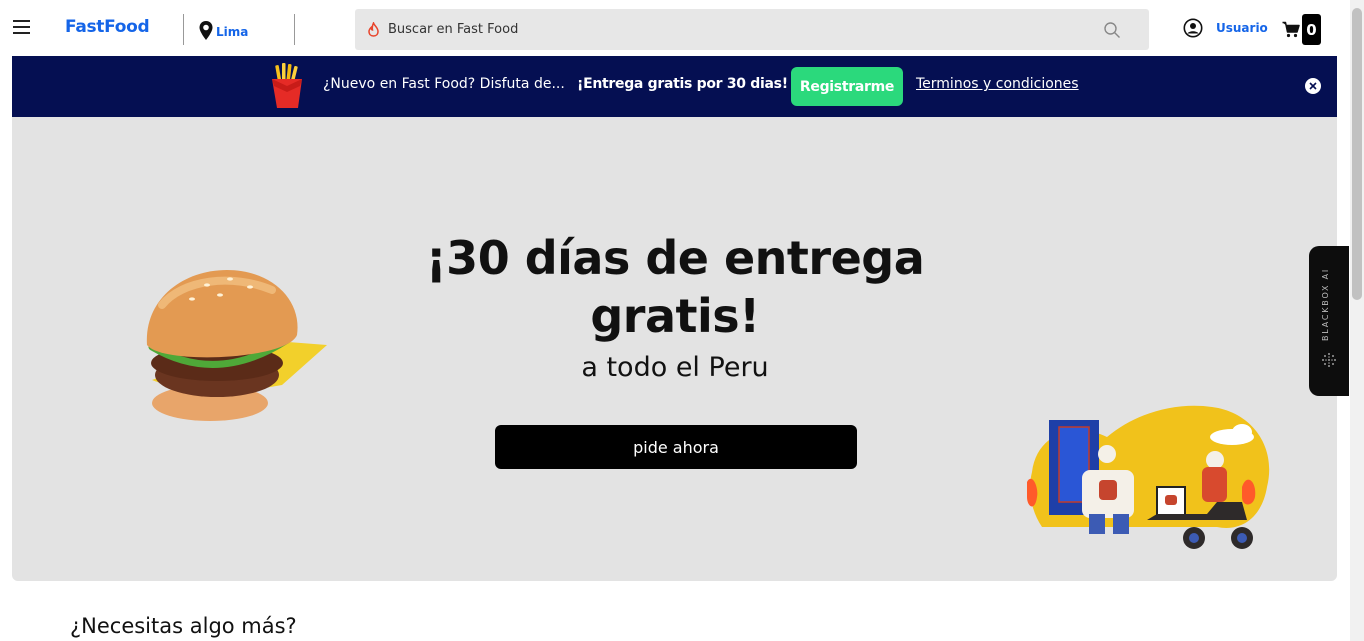 Image resolution: width=1364 pixels, height=641 pixels. Describe the element at coordinates (1193, 28) in the screenshot. I see `user-icon` at that location.